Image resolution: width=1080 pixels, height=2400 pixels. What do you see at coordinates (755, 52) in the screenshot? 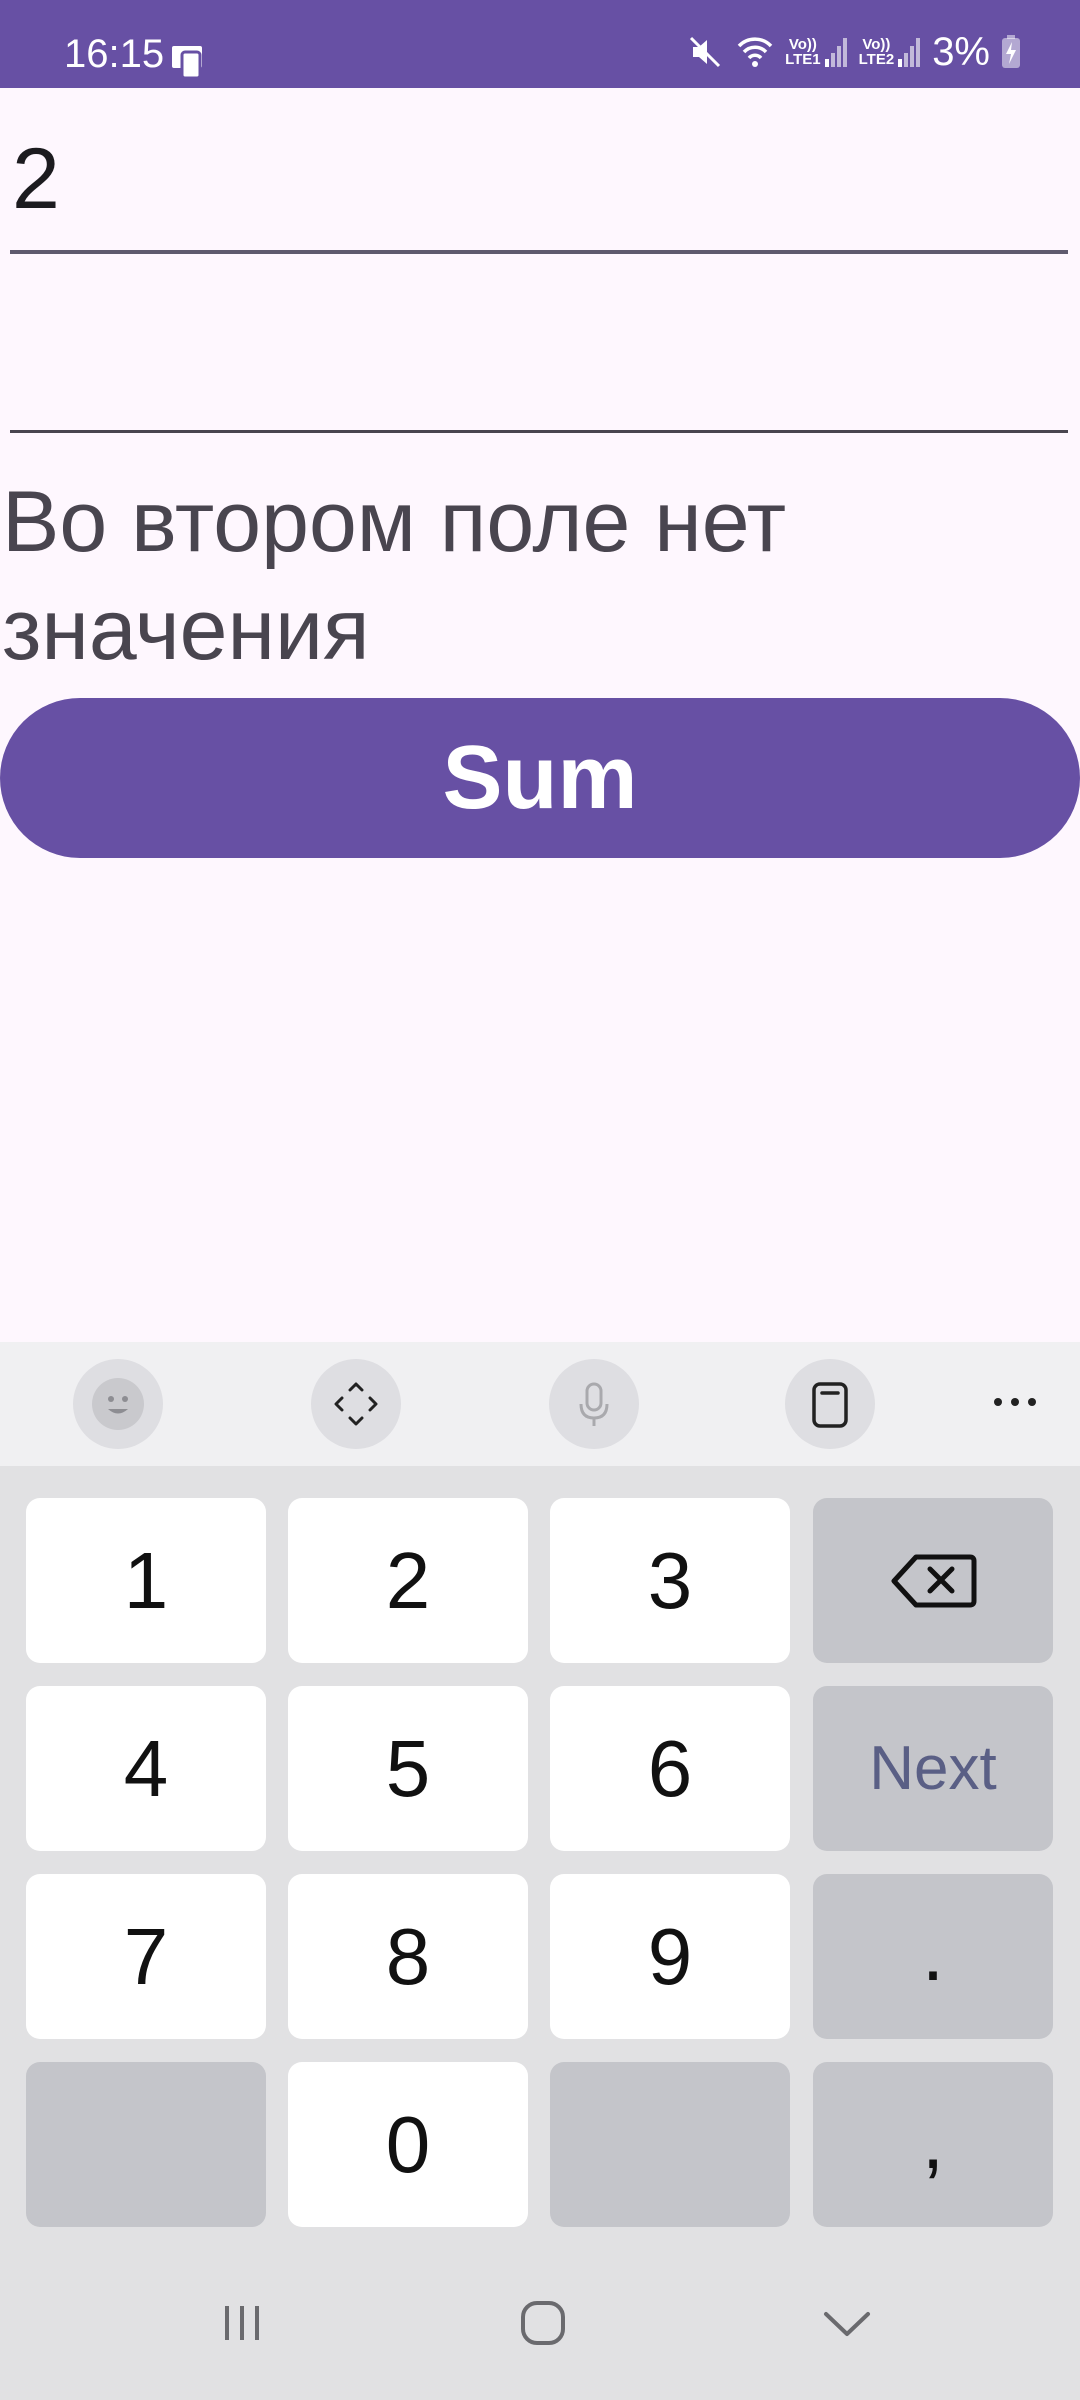
I see `wifi-icon` at bounding box center [755, 52].